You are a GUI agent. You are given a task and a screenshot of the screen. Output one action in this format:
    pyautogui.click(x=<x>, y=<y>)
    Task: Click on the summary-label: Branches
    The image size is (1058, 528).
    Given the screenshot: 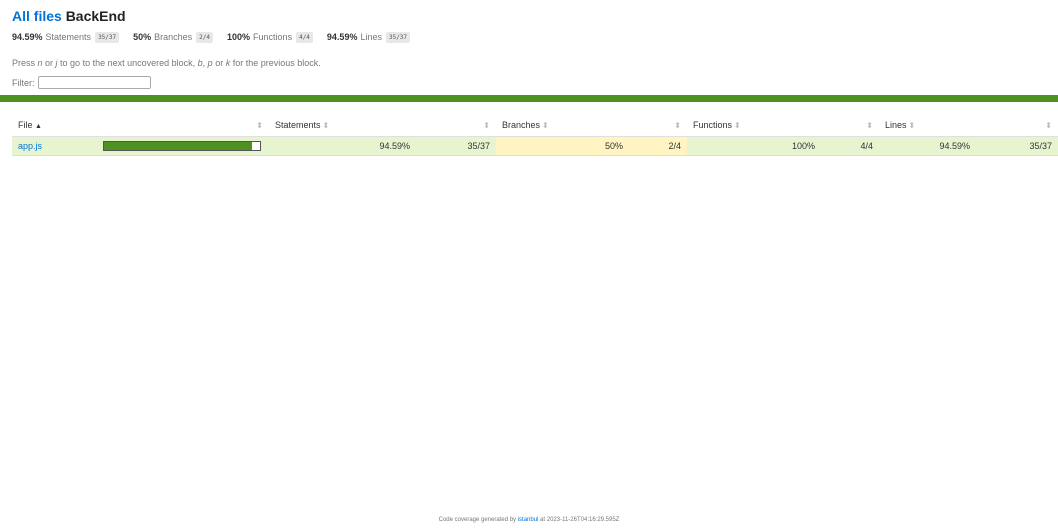 What is the action you would take?
    pyautogui.click(x=173, y=37)
    